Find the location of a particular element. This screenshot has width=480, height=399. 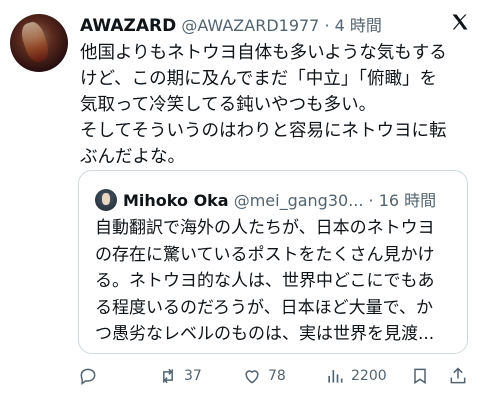

retweet-count: 37 is located at coordinates (193, 376).